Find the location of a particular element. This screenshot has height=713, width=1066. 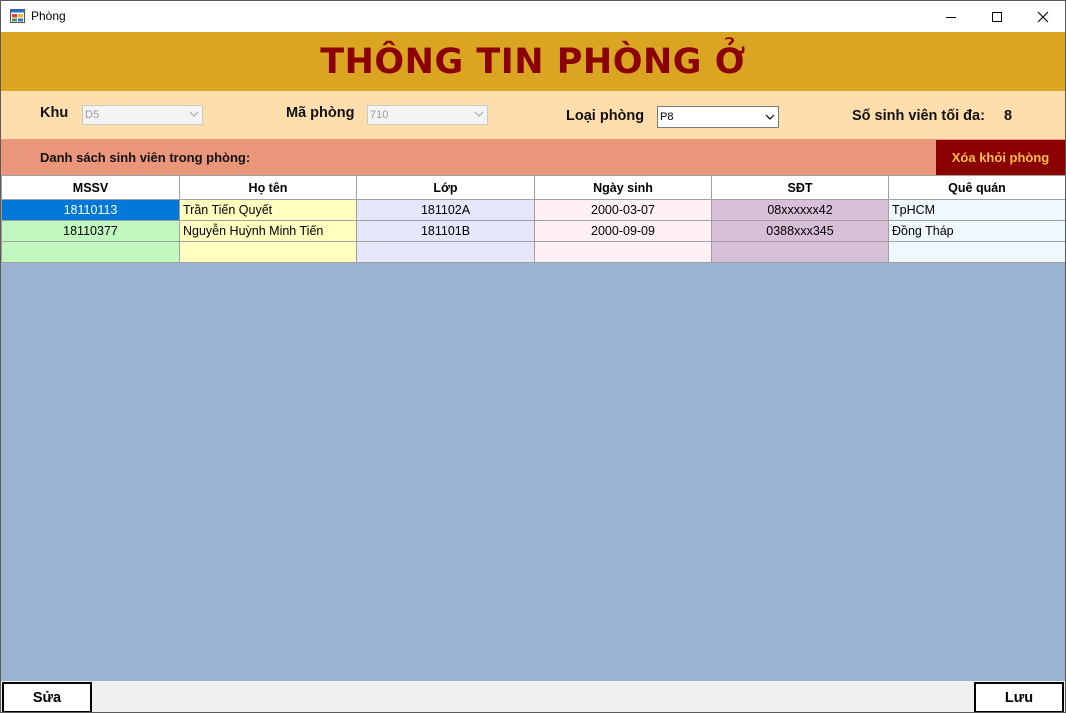

close-icon is located at coordinates (1043, 16).